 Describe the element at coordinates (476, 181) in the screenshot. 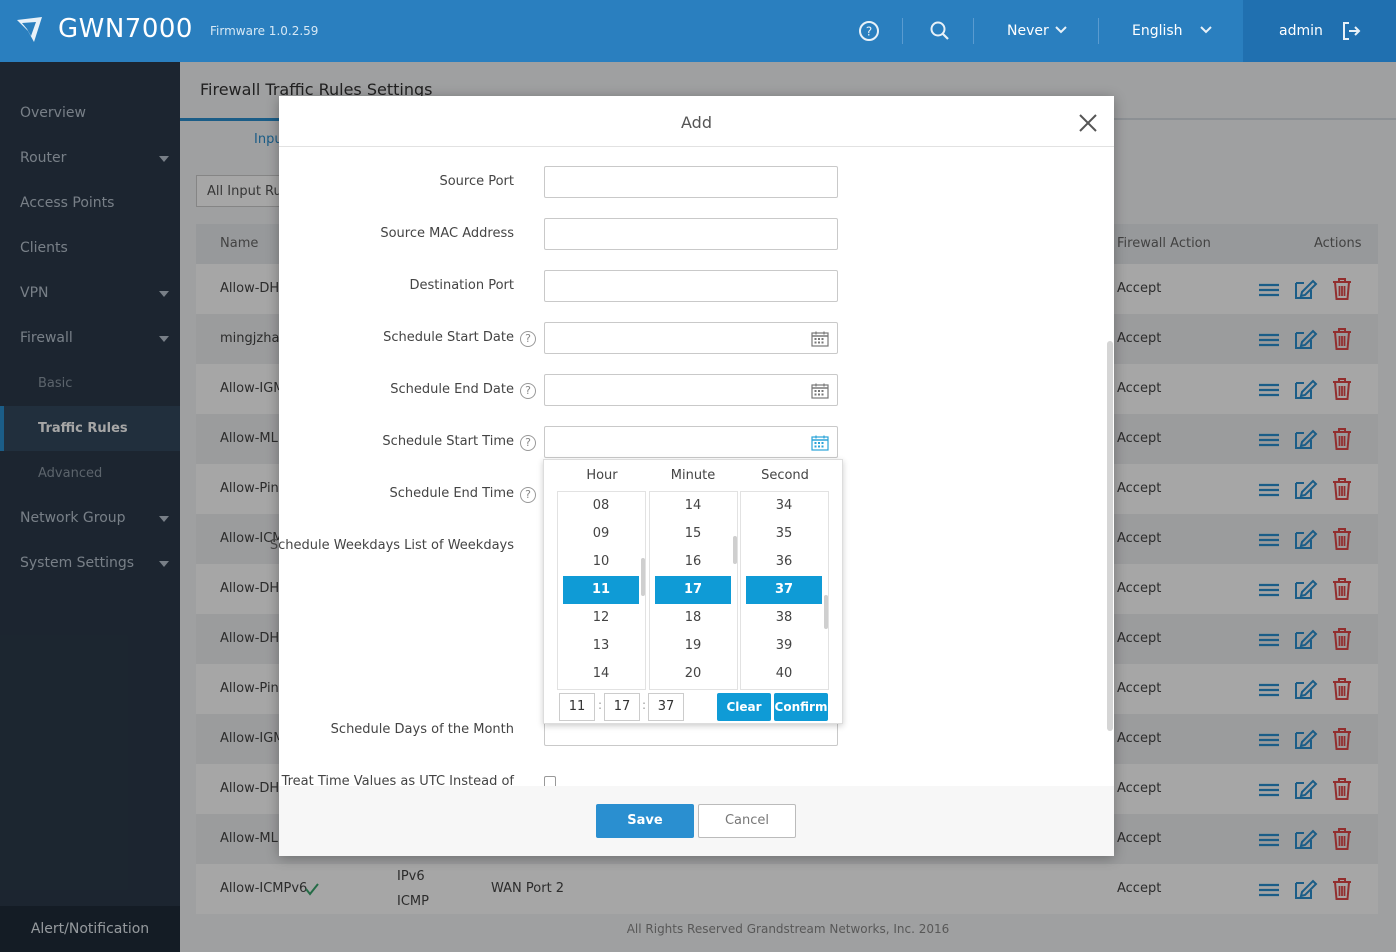

I see `source-port-label: Source Port` at that location.